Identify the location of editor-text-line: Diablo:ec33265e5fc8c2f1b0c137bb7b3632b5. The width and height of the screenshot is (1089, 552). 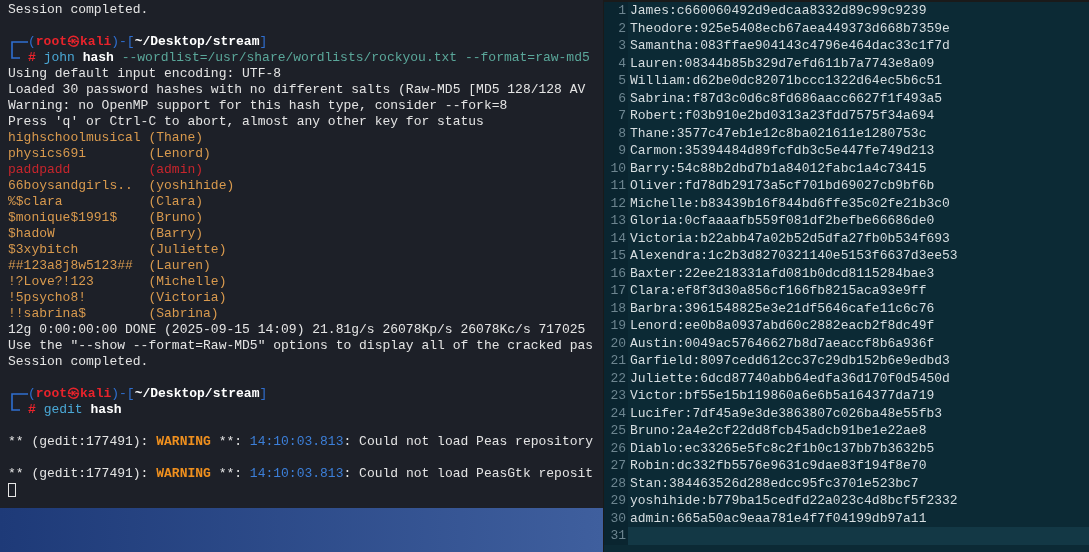
(782, 448).